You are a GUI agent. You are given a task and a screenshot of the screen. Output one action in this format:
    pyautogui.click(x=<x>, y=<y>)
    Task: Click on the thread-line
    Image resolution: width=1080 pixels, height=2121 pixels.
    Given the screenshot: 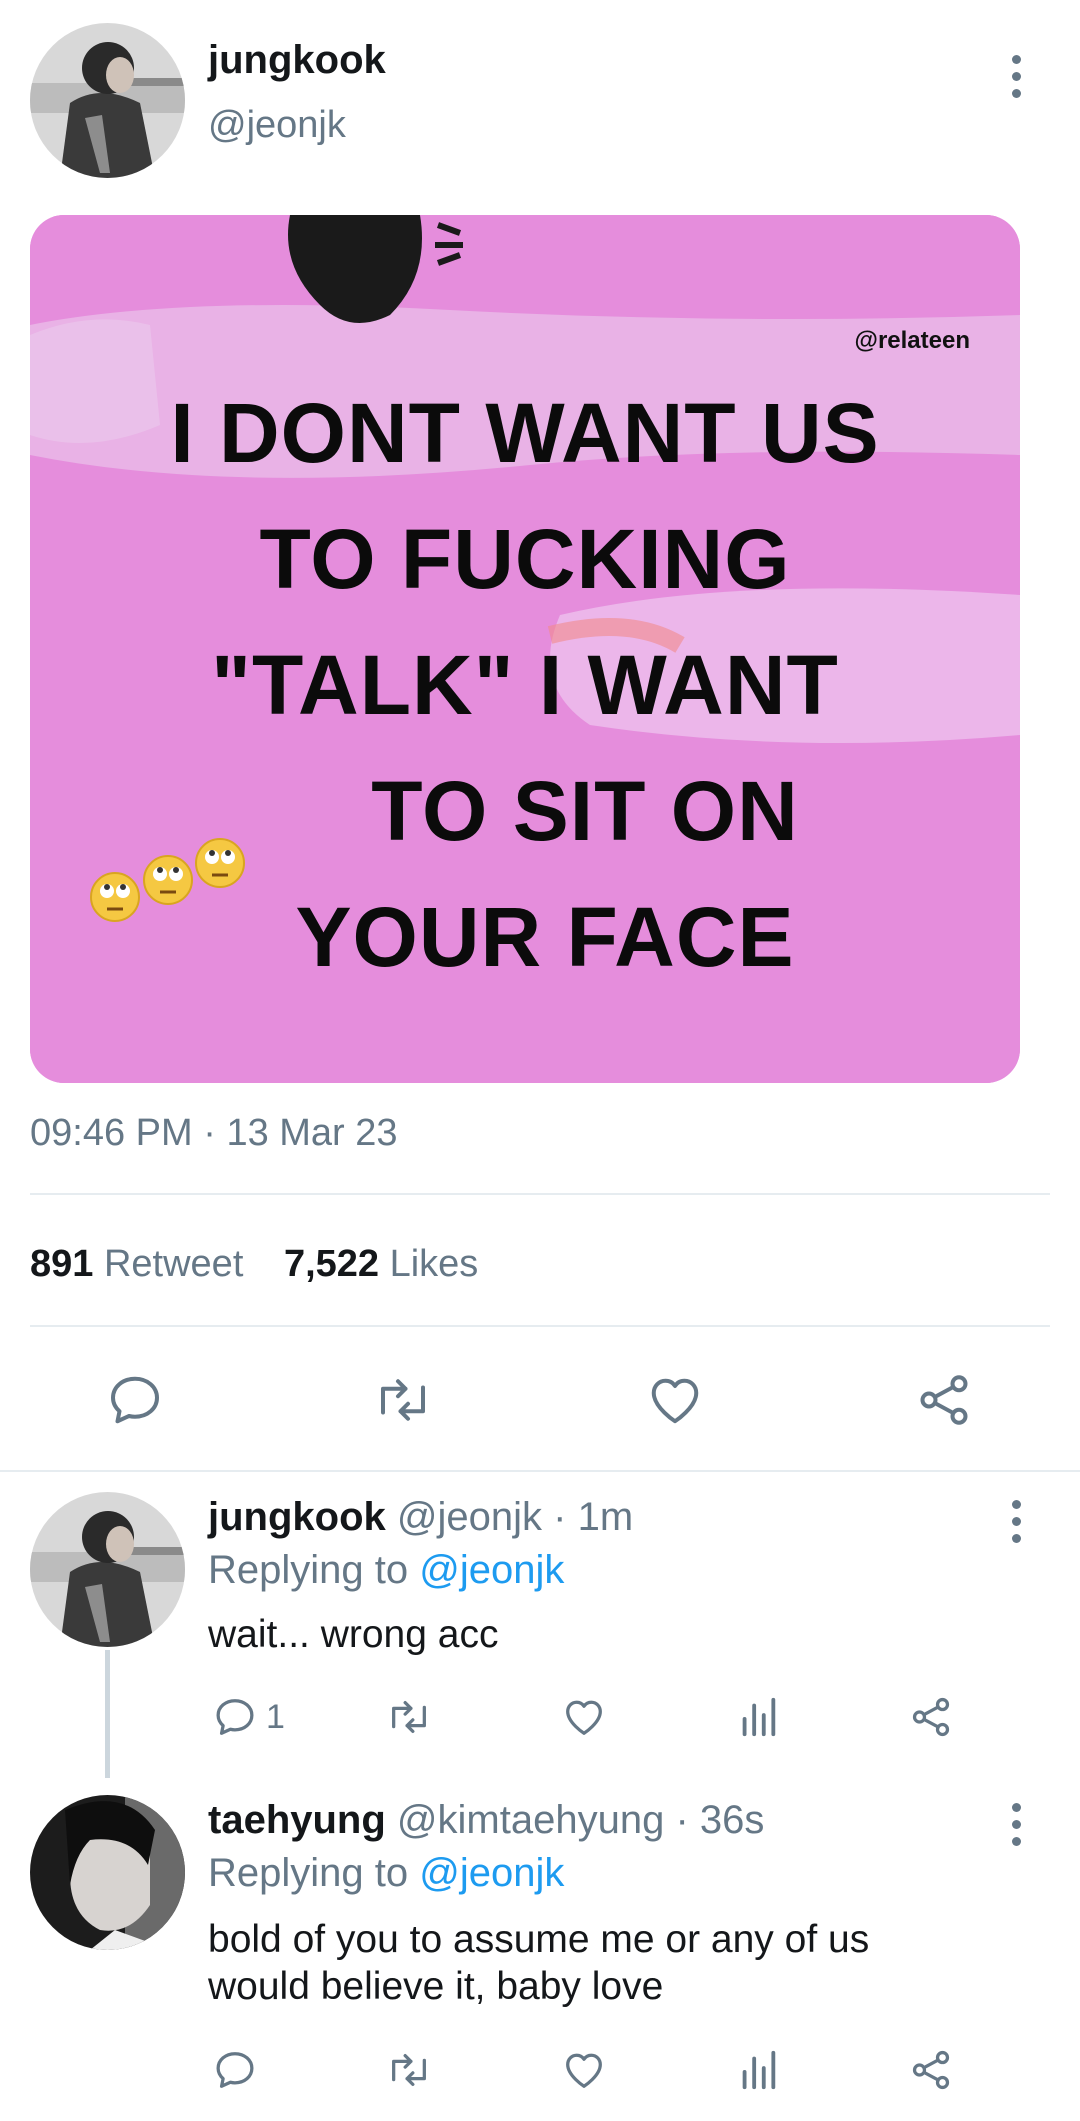 What is the action you would take?
    pyautogui.click(x=107, y=1714)
    